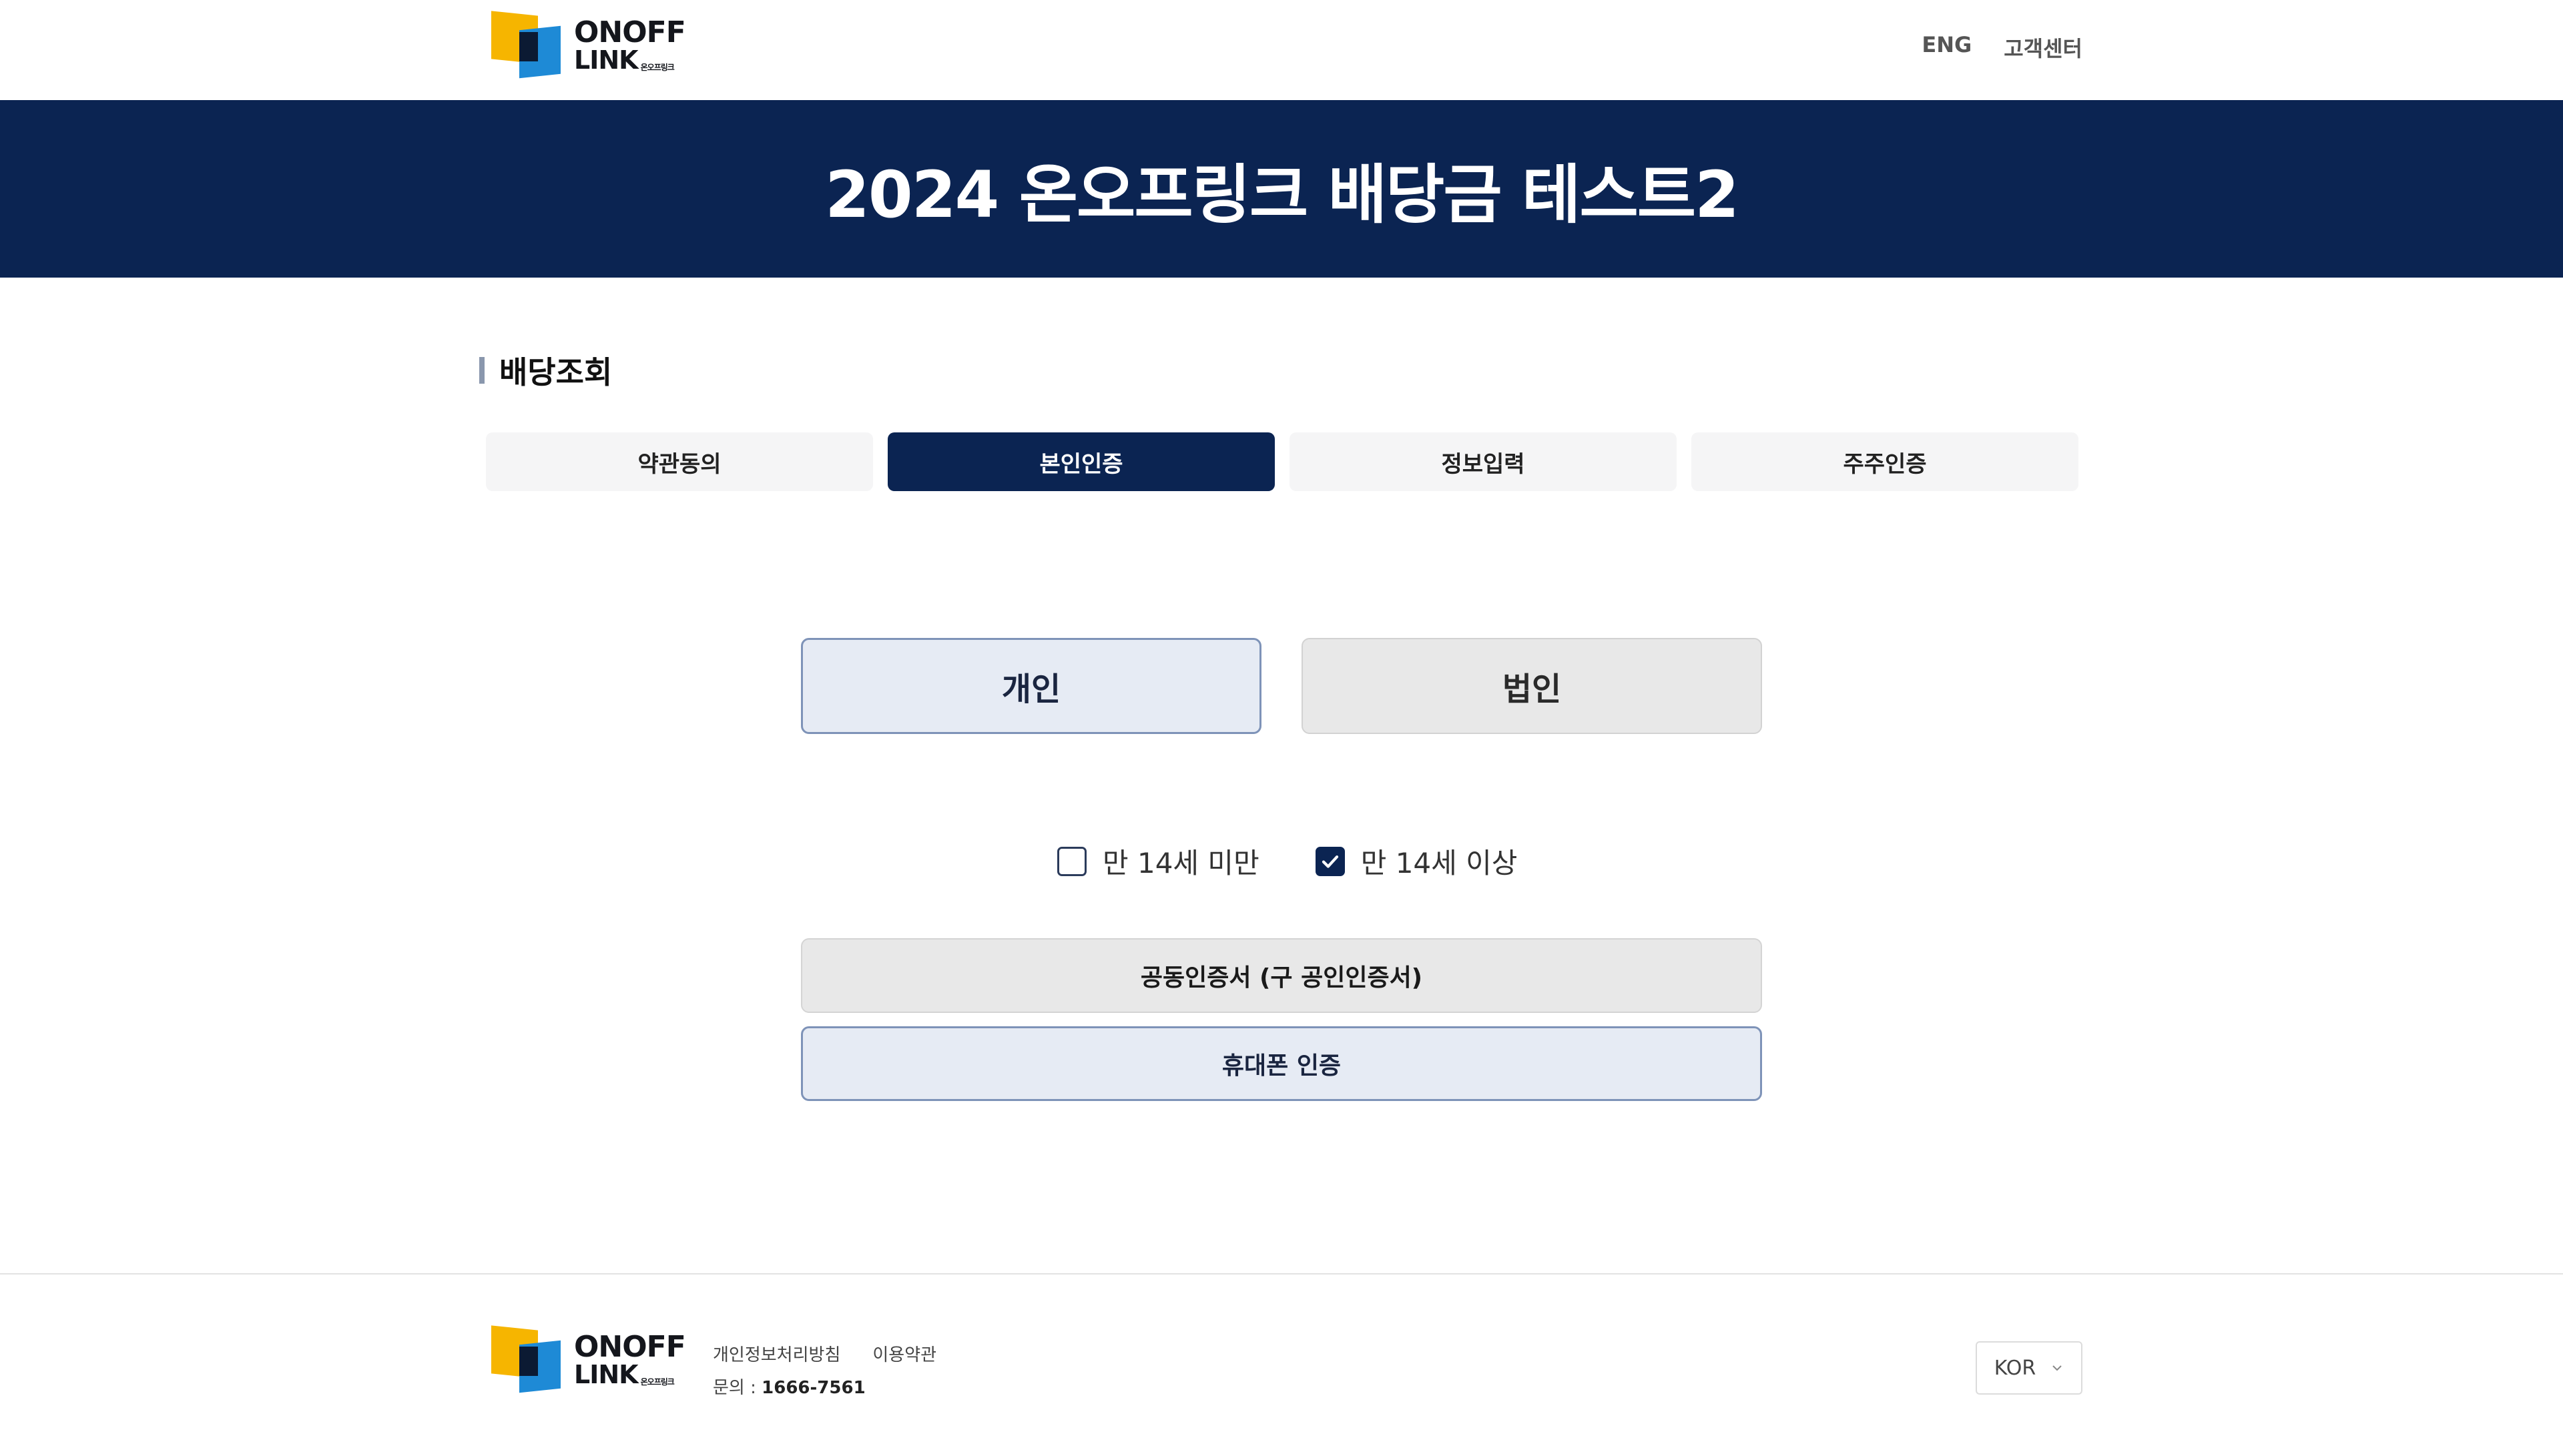 The image size is (2563, 1456). Describe the element at coordinates (1072, 861) in the screenshot. I see `under-14-checkbox` at that location.